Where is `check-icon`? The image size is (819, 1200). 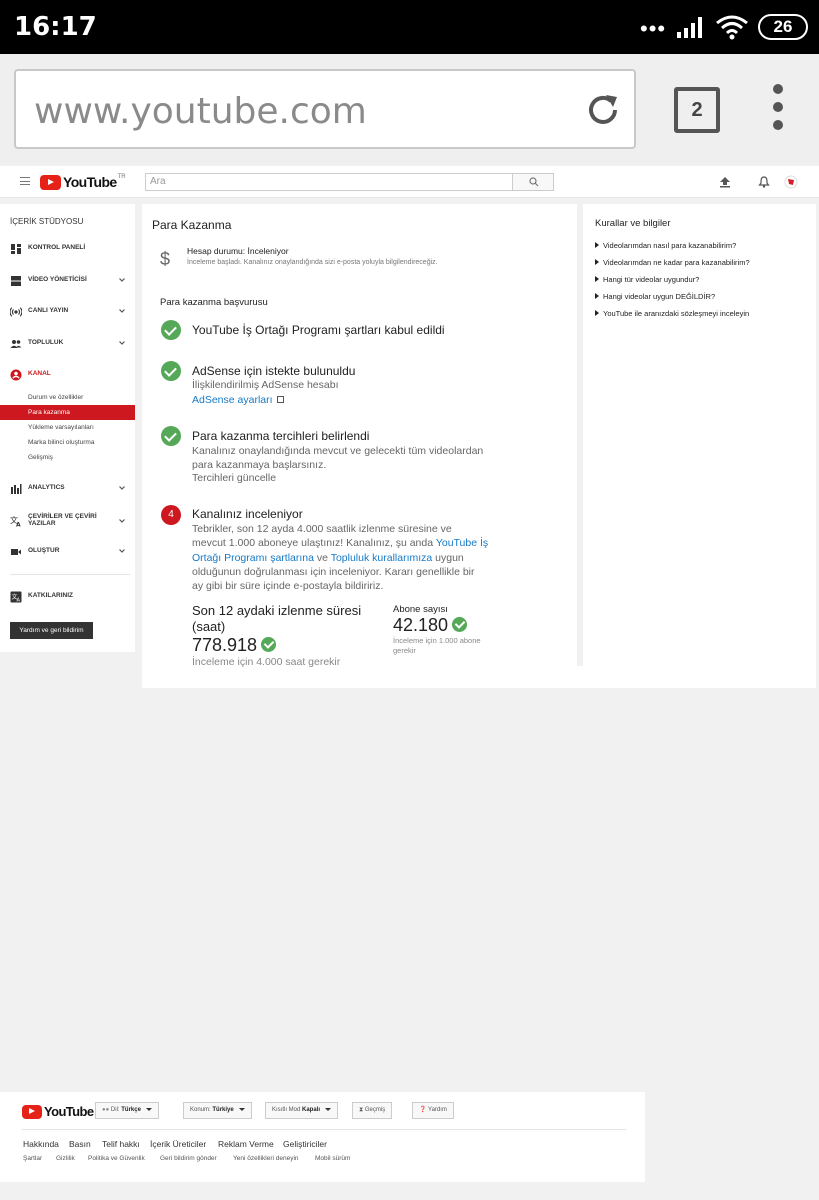
check-icon is located at coordinates (171, 436).